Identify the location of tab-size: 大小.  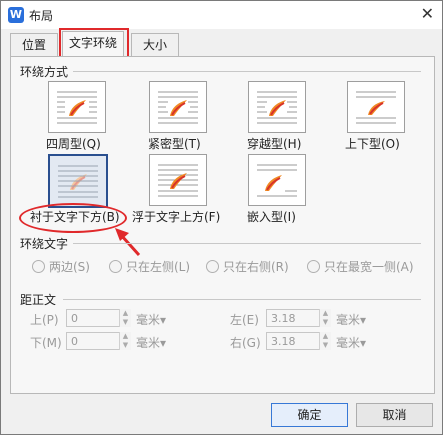
(155, 44).